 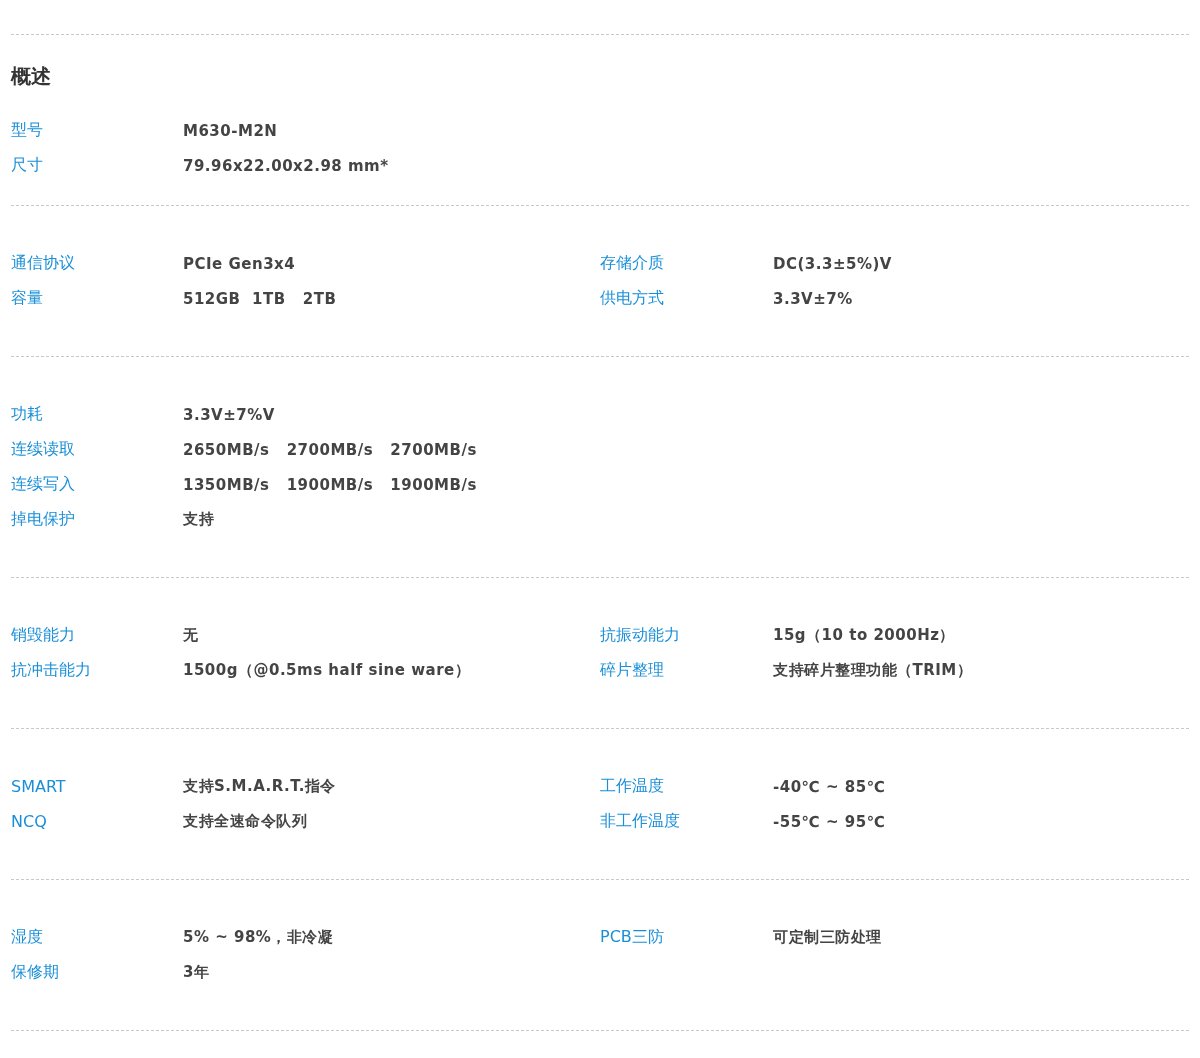 What do you see at coordinates (813, 298) in the screenshot?
I see `spec-value: 3.3V±7%` at bounding box center [813, 298].